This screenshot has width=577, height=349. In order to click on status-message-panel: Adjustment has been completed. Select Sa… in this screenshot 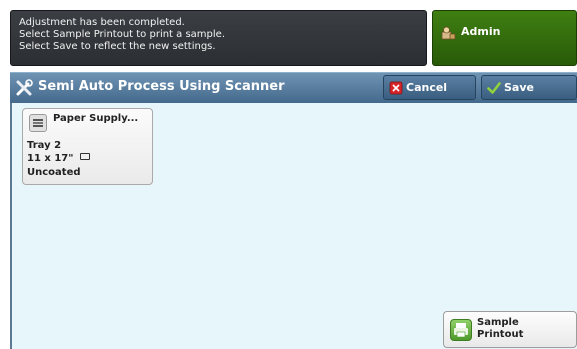, I will do `click(218, 38)`.